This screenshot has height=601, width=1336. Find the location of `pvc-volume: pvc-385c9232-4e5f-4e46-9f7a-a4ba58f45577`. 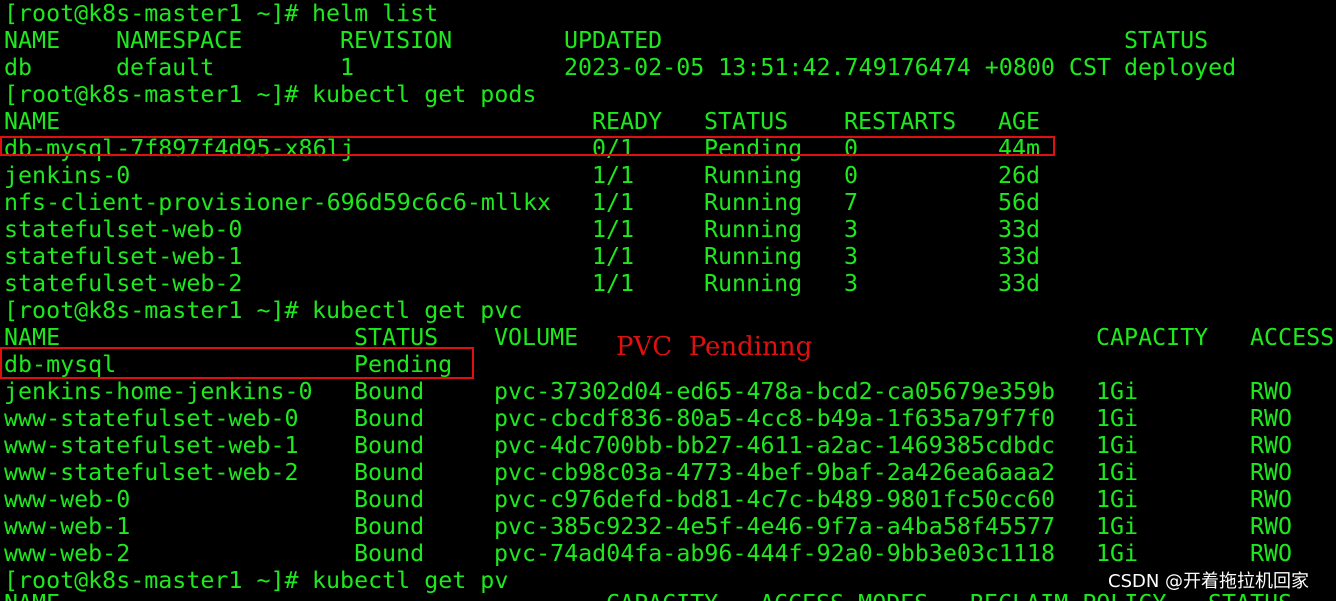

pvc-volume: pvc-385c9232-4e5f-4e46-9f7a-a4ba58f45577 is located at coordinates (775, 526).